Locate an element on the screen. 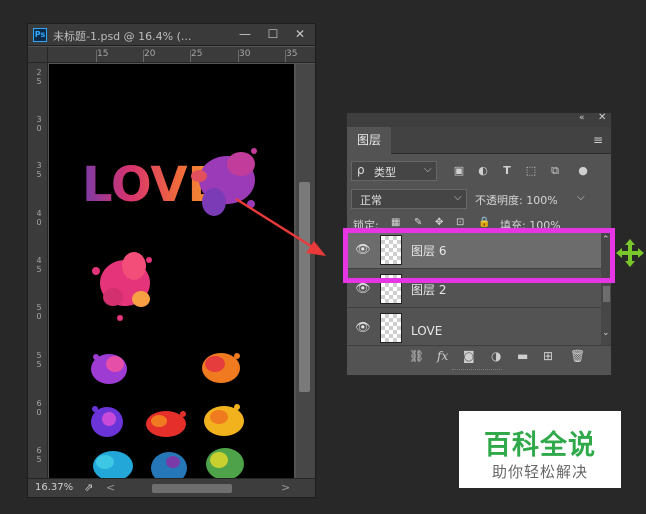 This screenshot has height=514, width=646. ruler-corner is located at coordinates (38, 55).